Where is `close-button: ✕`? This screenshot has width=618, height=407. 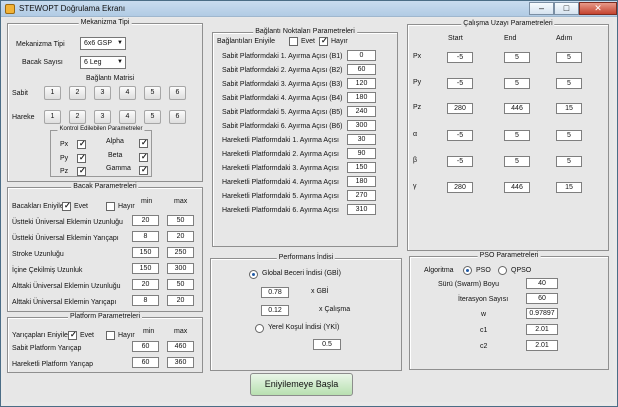 close-button: ✕ is located at coordinates (598, 8).